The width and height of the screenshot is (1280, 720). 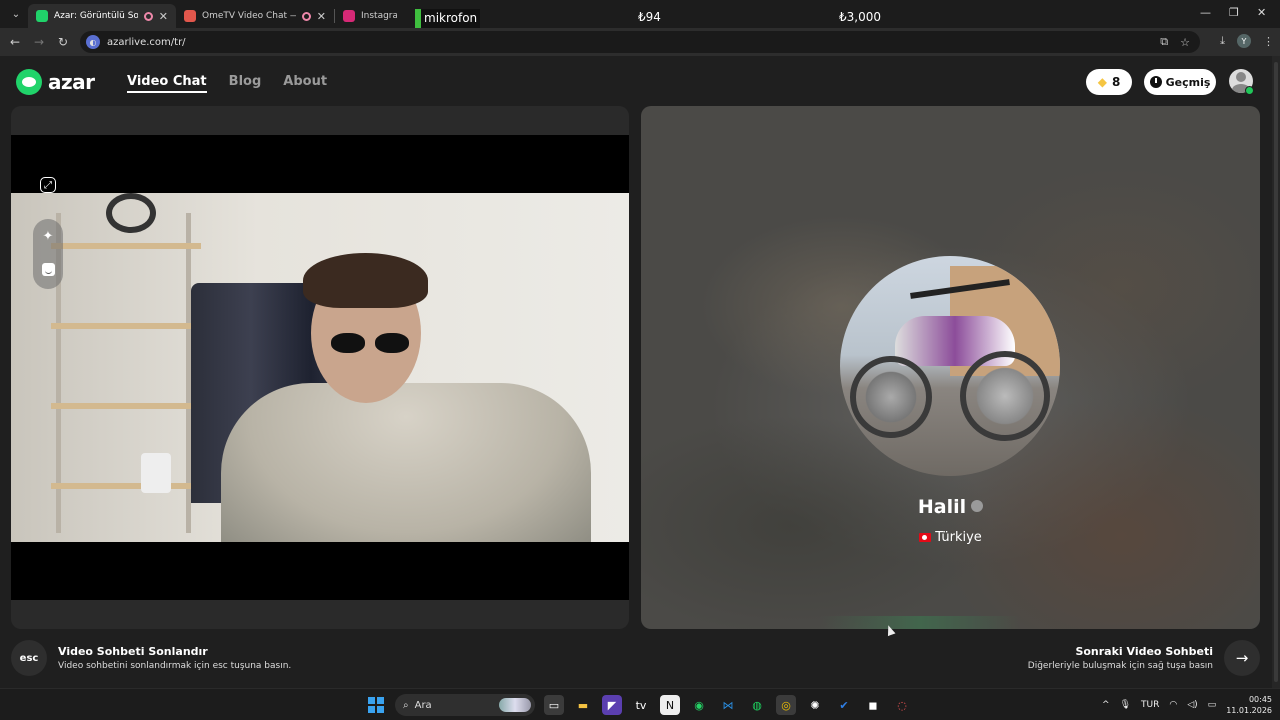 I want to click on page-scrollbar, so click(x=1276, y=372).